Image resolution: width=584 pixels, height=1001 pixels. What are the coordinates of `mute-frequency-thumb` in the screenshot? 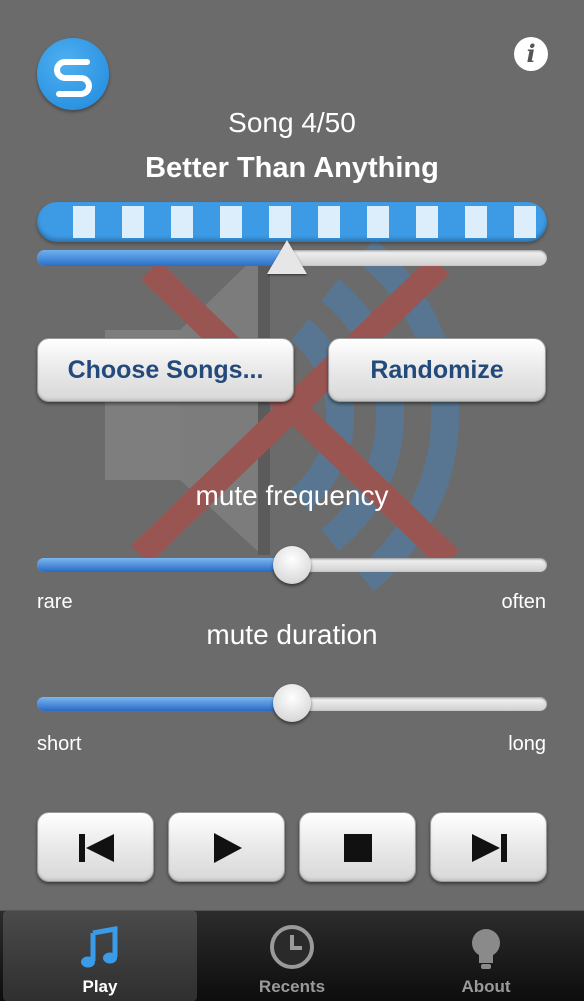 It's located at (292, 565).